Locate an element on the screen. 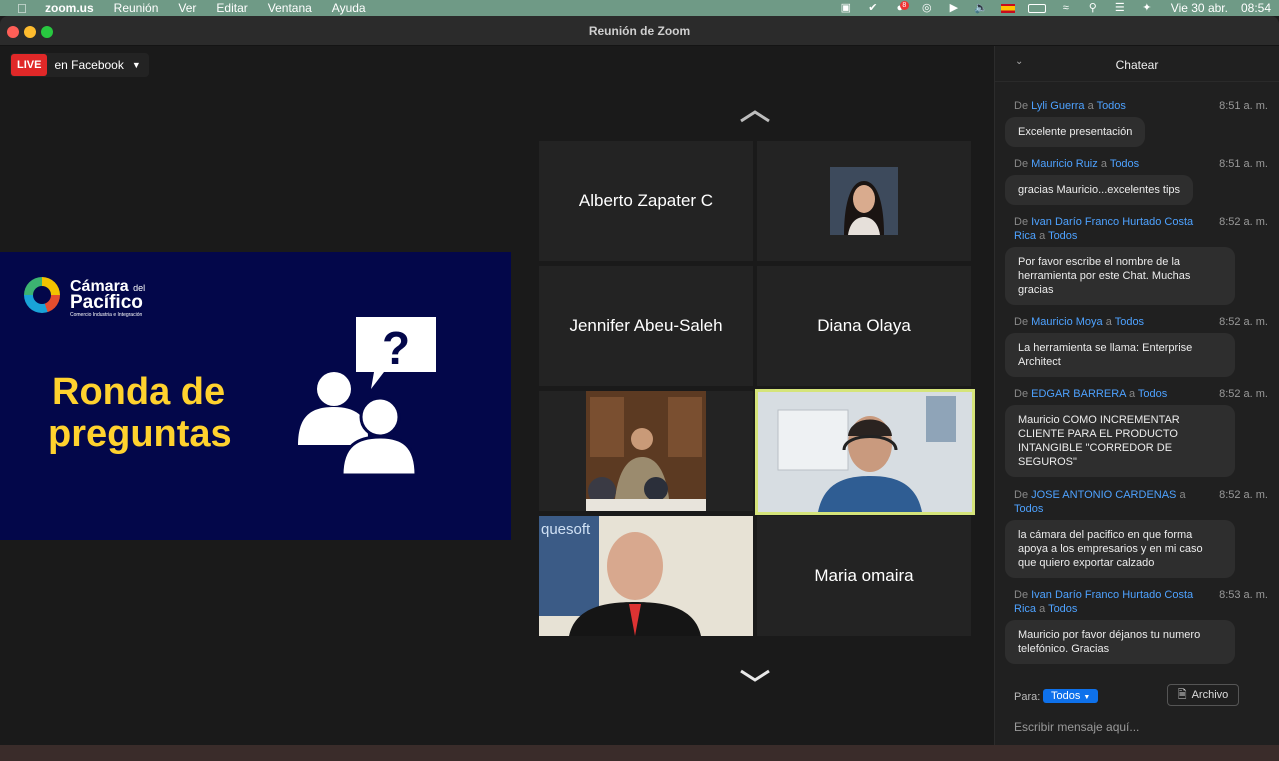 The height and width of the screenshot is (761, 1279). chevron-down-icon is located at coordinates (755, 678).